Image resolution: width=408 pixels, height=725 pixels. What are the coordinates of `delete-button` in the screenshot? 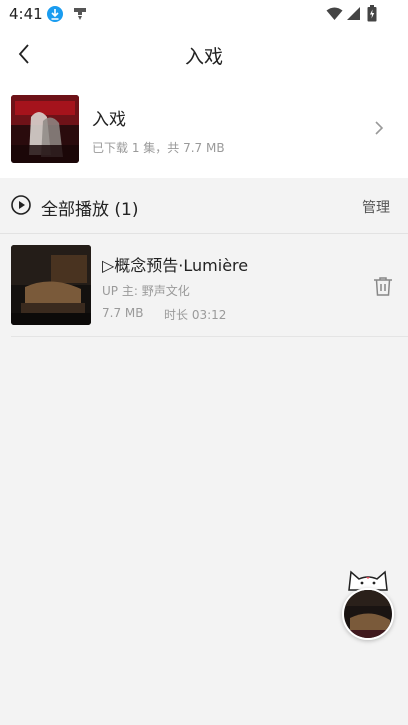 It's located at (384, 287).